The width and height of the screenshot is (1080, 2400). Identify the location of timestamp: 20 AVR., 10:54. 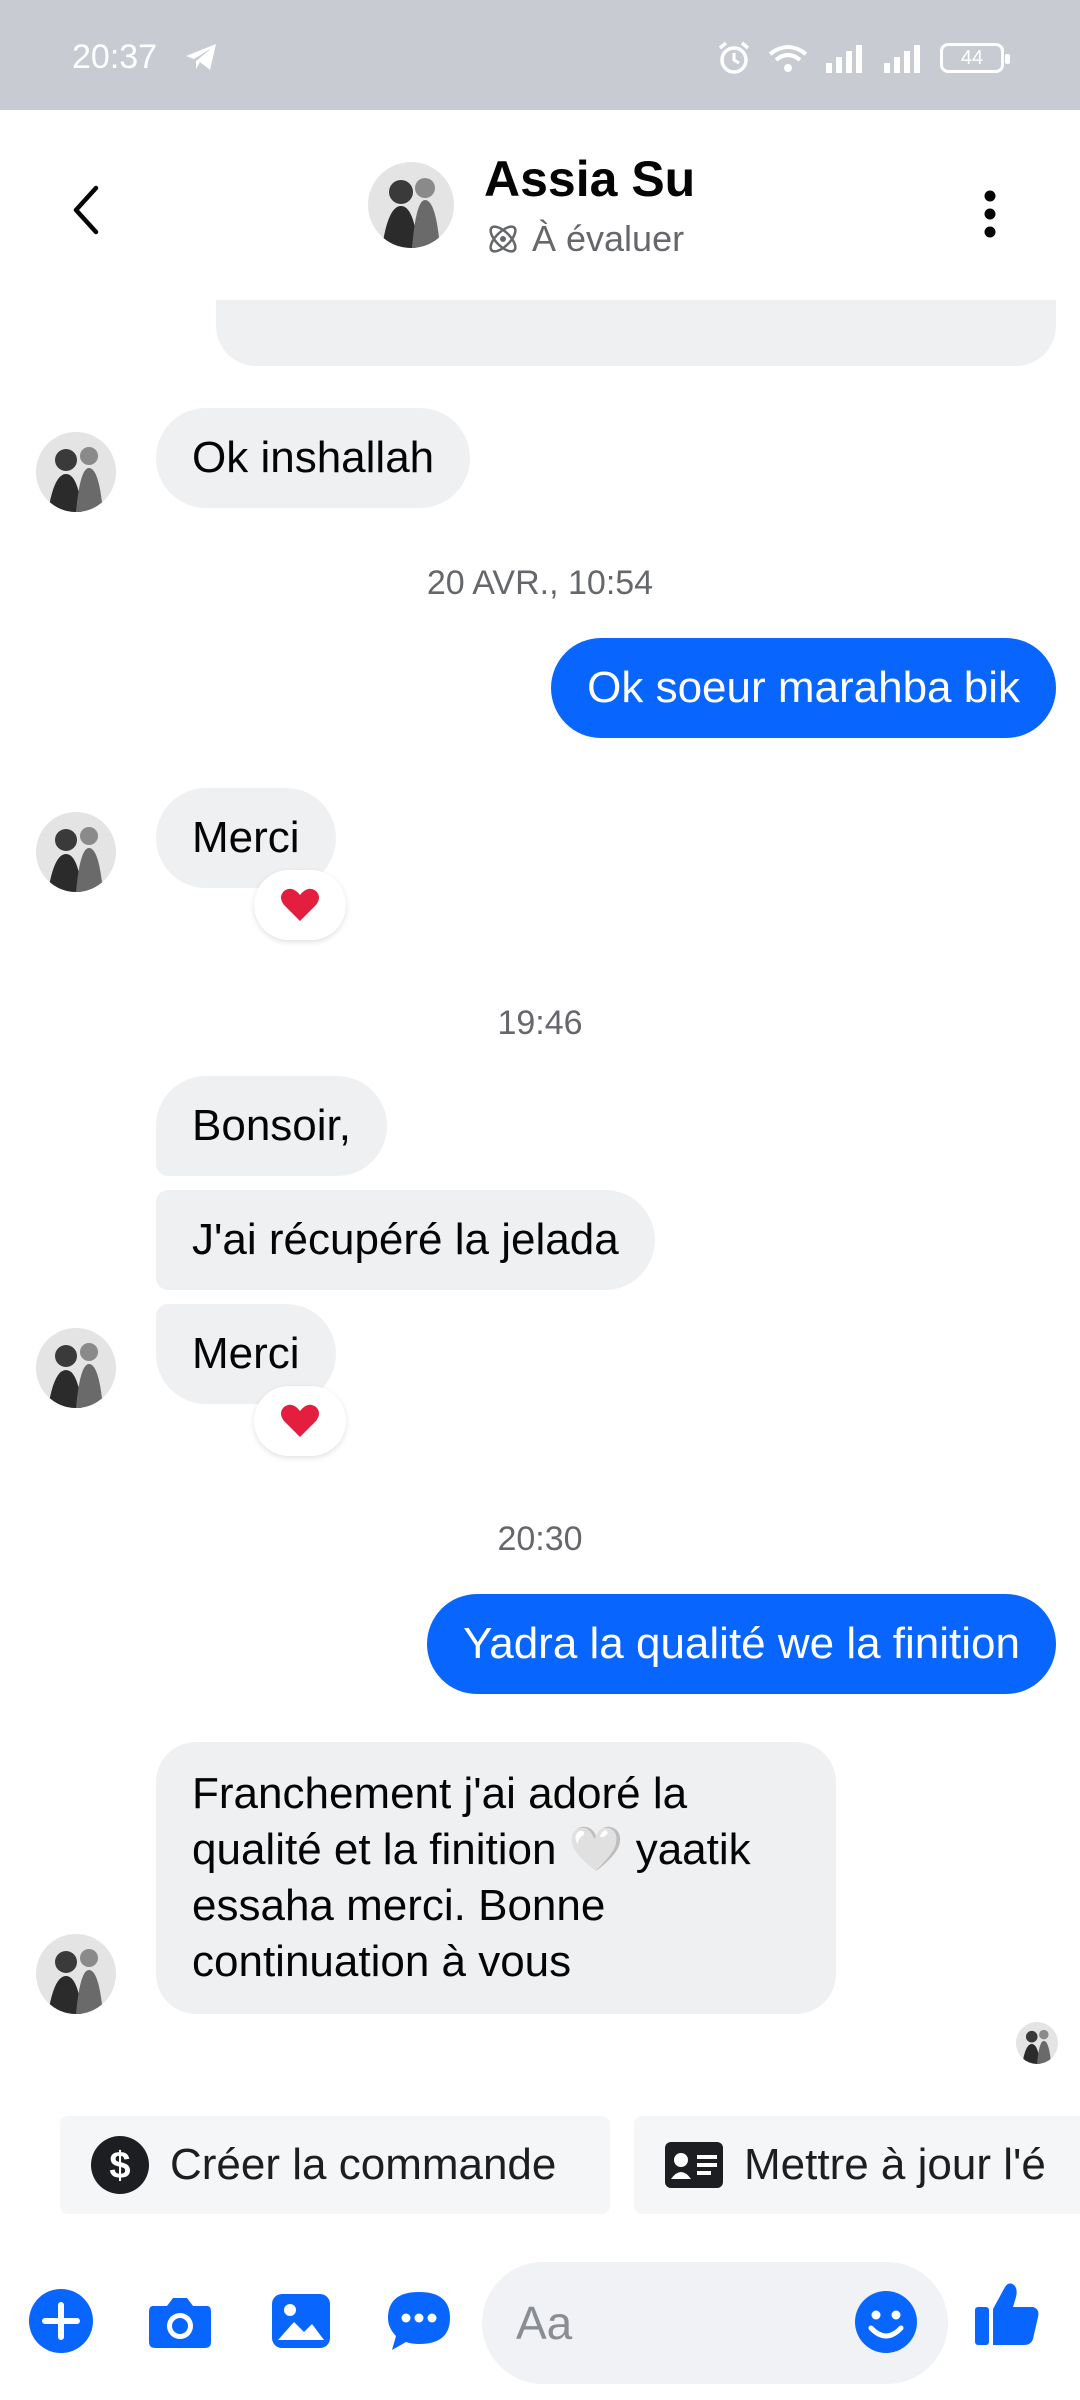
(540, 583).